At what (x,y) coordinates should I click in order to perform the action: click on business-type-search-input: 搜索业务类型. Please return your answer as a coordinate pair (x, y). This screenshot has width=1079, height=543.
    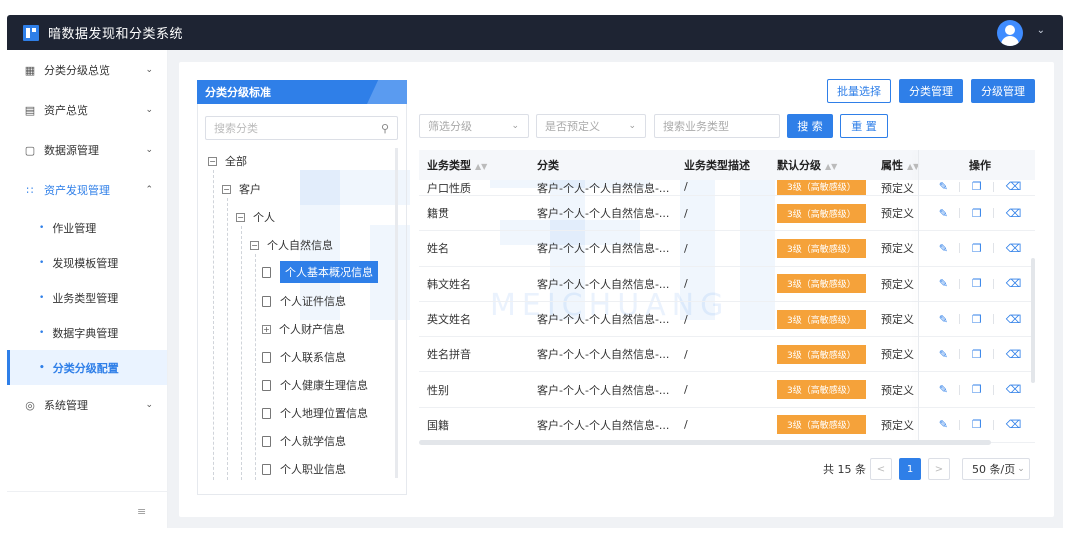
    Looking at the image, I should click on (717, 126).